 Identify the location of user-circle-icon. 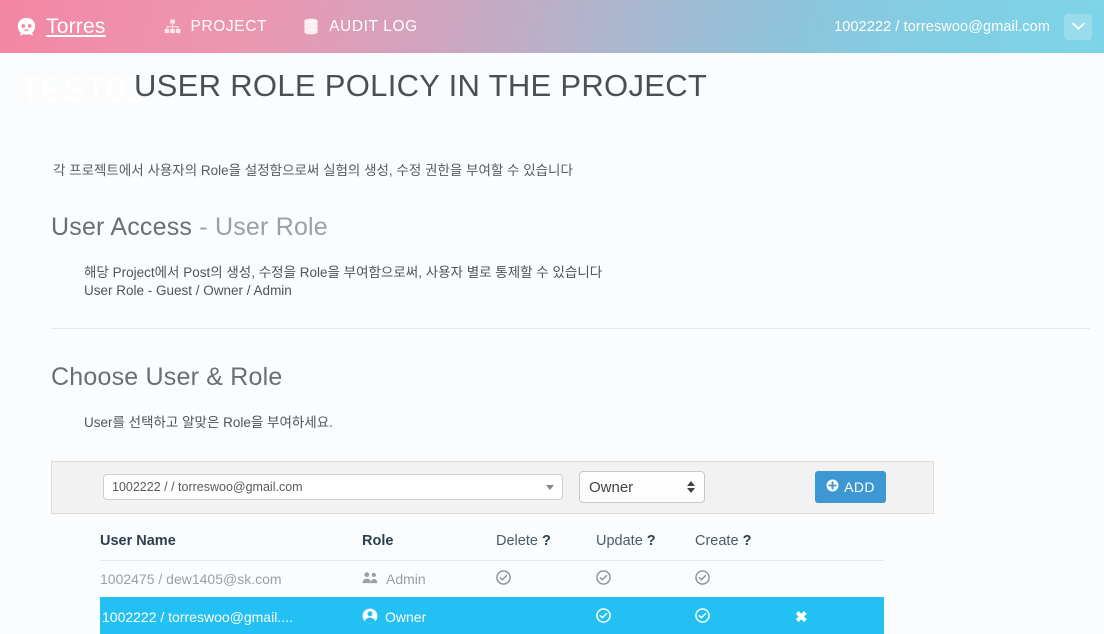
(370, 617).